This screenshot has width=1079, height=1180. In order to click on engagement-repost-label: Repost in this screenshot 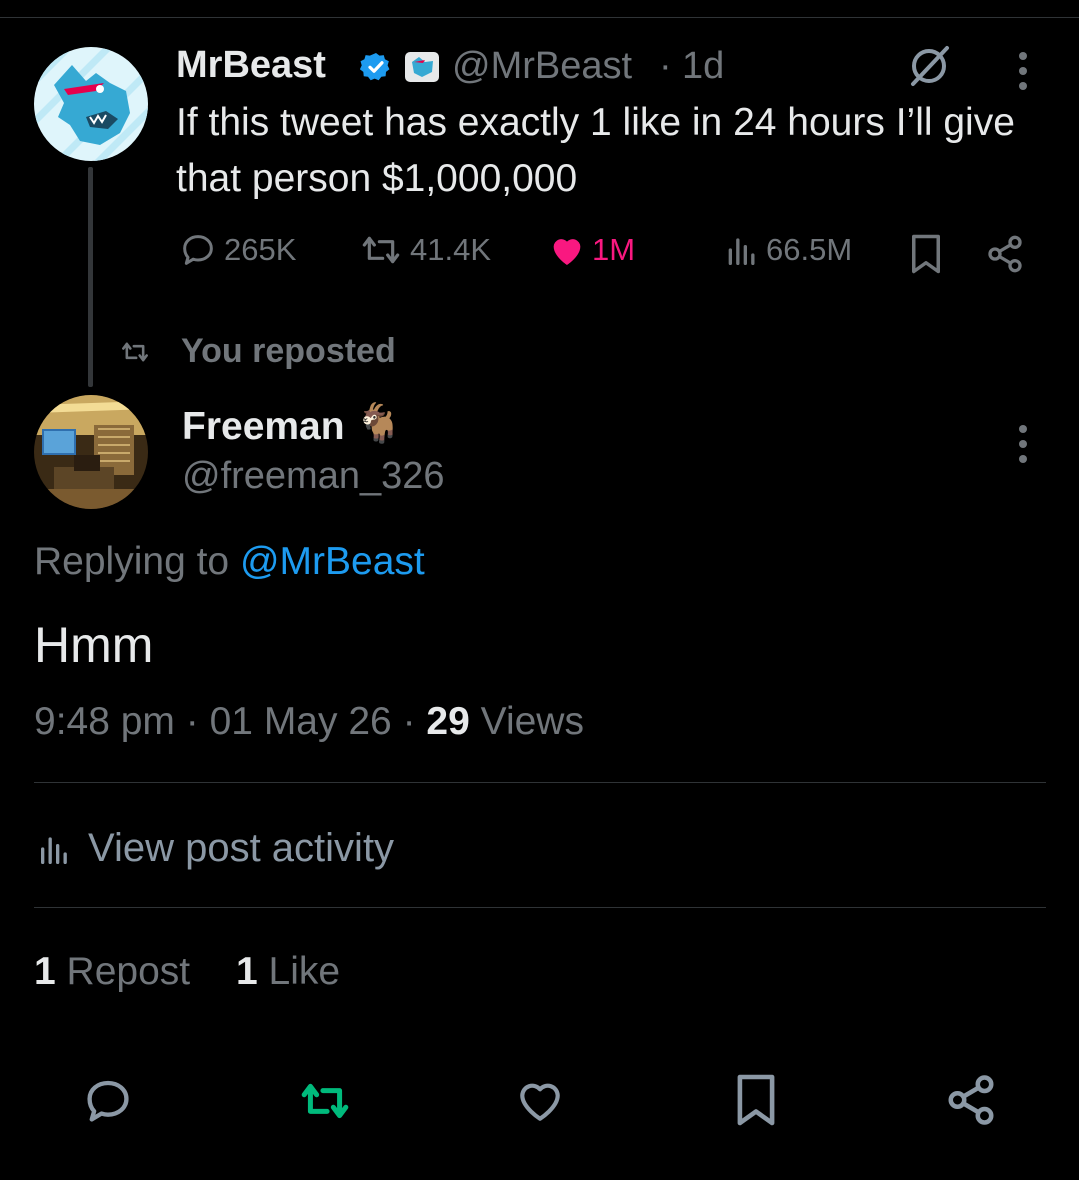, I will do `click(128, 971)`.